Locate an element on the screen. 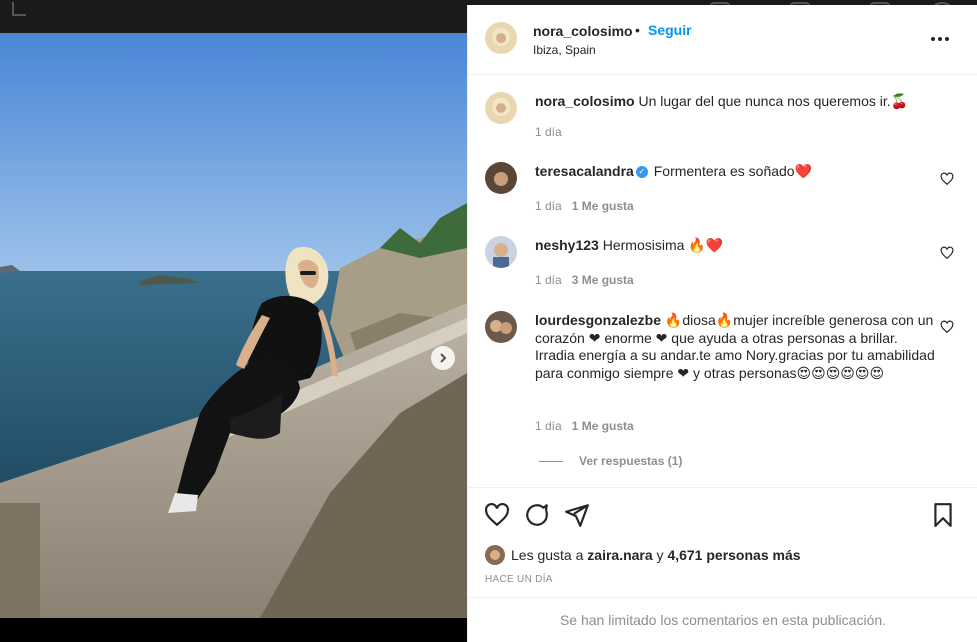 This screenshot has width=977, height=642. next-photo-button is located at coordinates (443, 358).